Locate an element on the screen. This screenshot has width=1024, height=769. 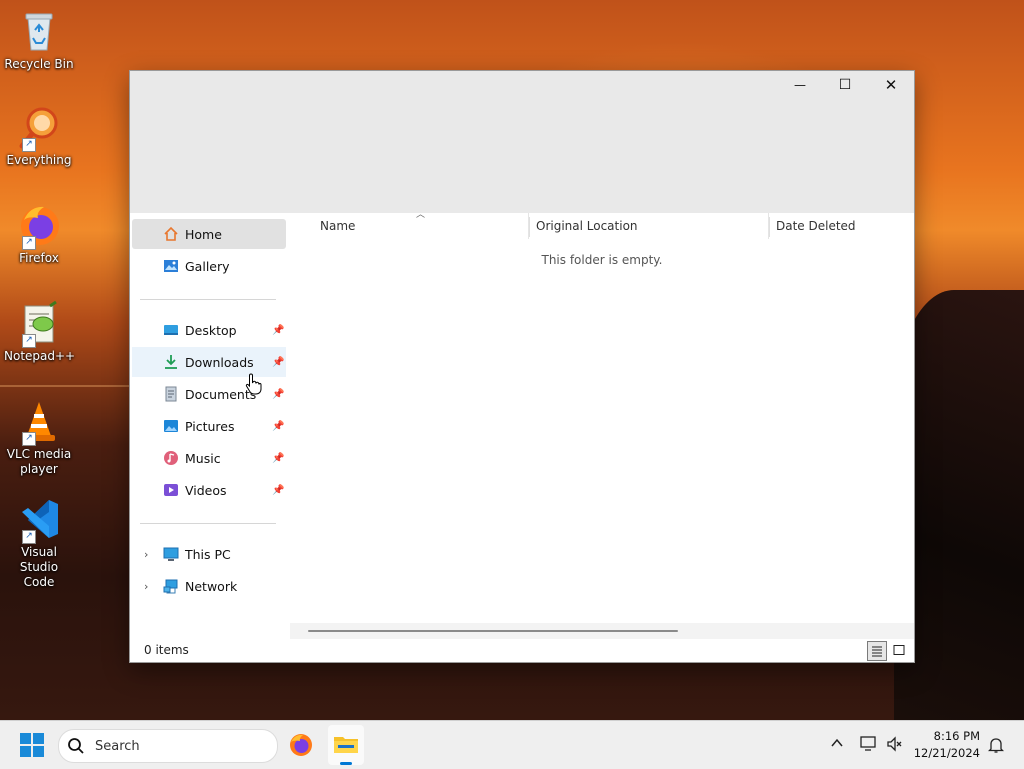
documents-icon is located at coordinates (171, 394).